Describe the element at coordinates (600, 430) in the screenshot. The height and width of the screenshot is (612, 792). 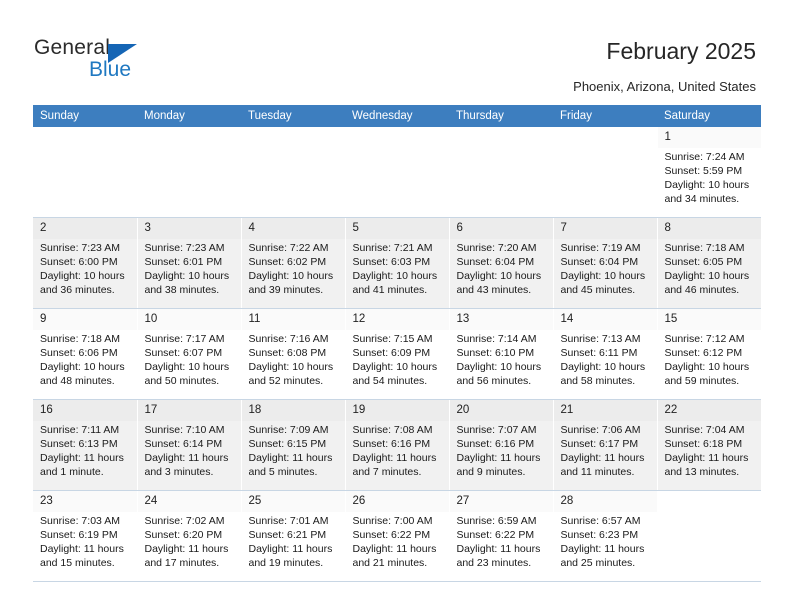
I see `sunrise-text: Sunrise: 7:06 AM` at that location.